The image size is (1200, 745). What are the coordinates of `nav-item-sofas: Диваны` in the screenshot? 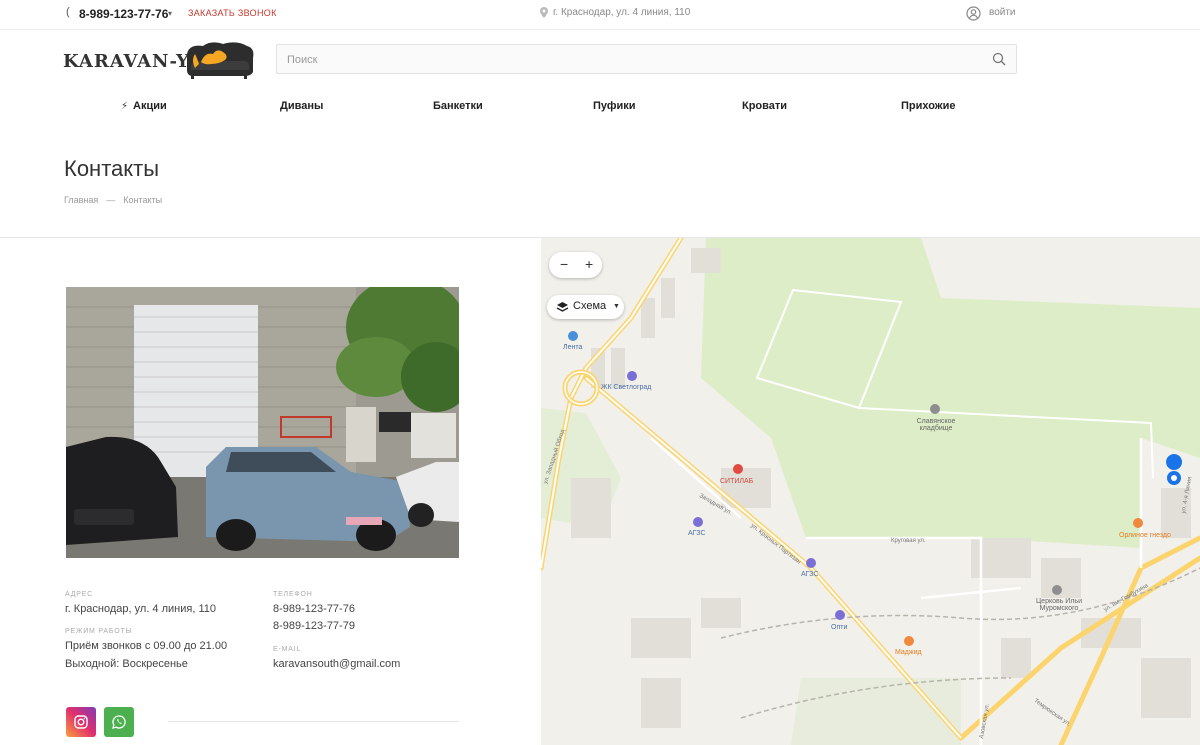 It's located at (301, 106).